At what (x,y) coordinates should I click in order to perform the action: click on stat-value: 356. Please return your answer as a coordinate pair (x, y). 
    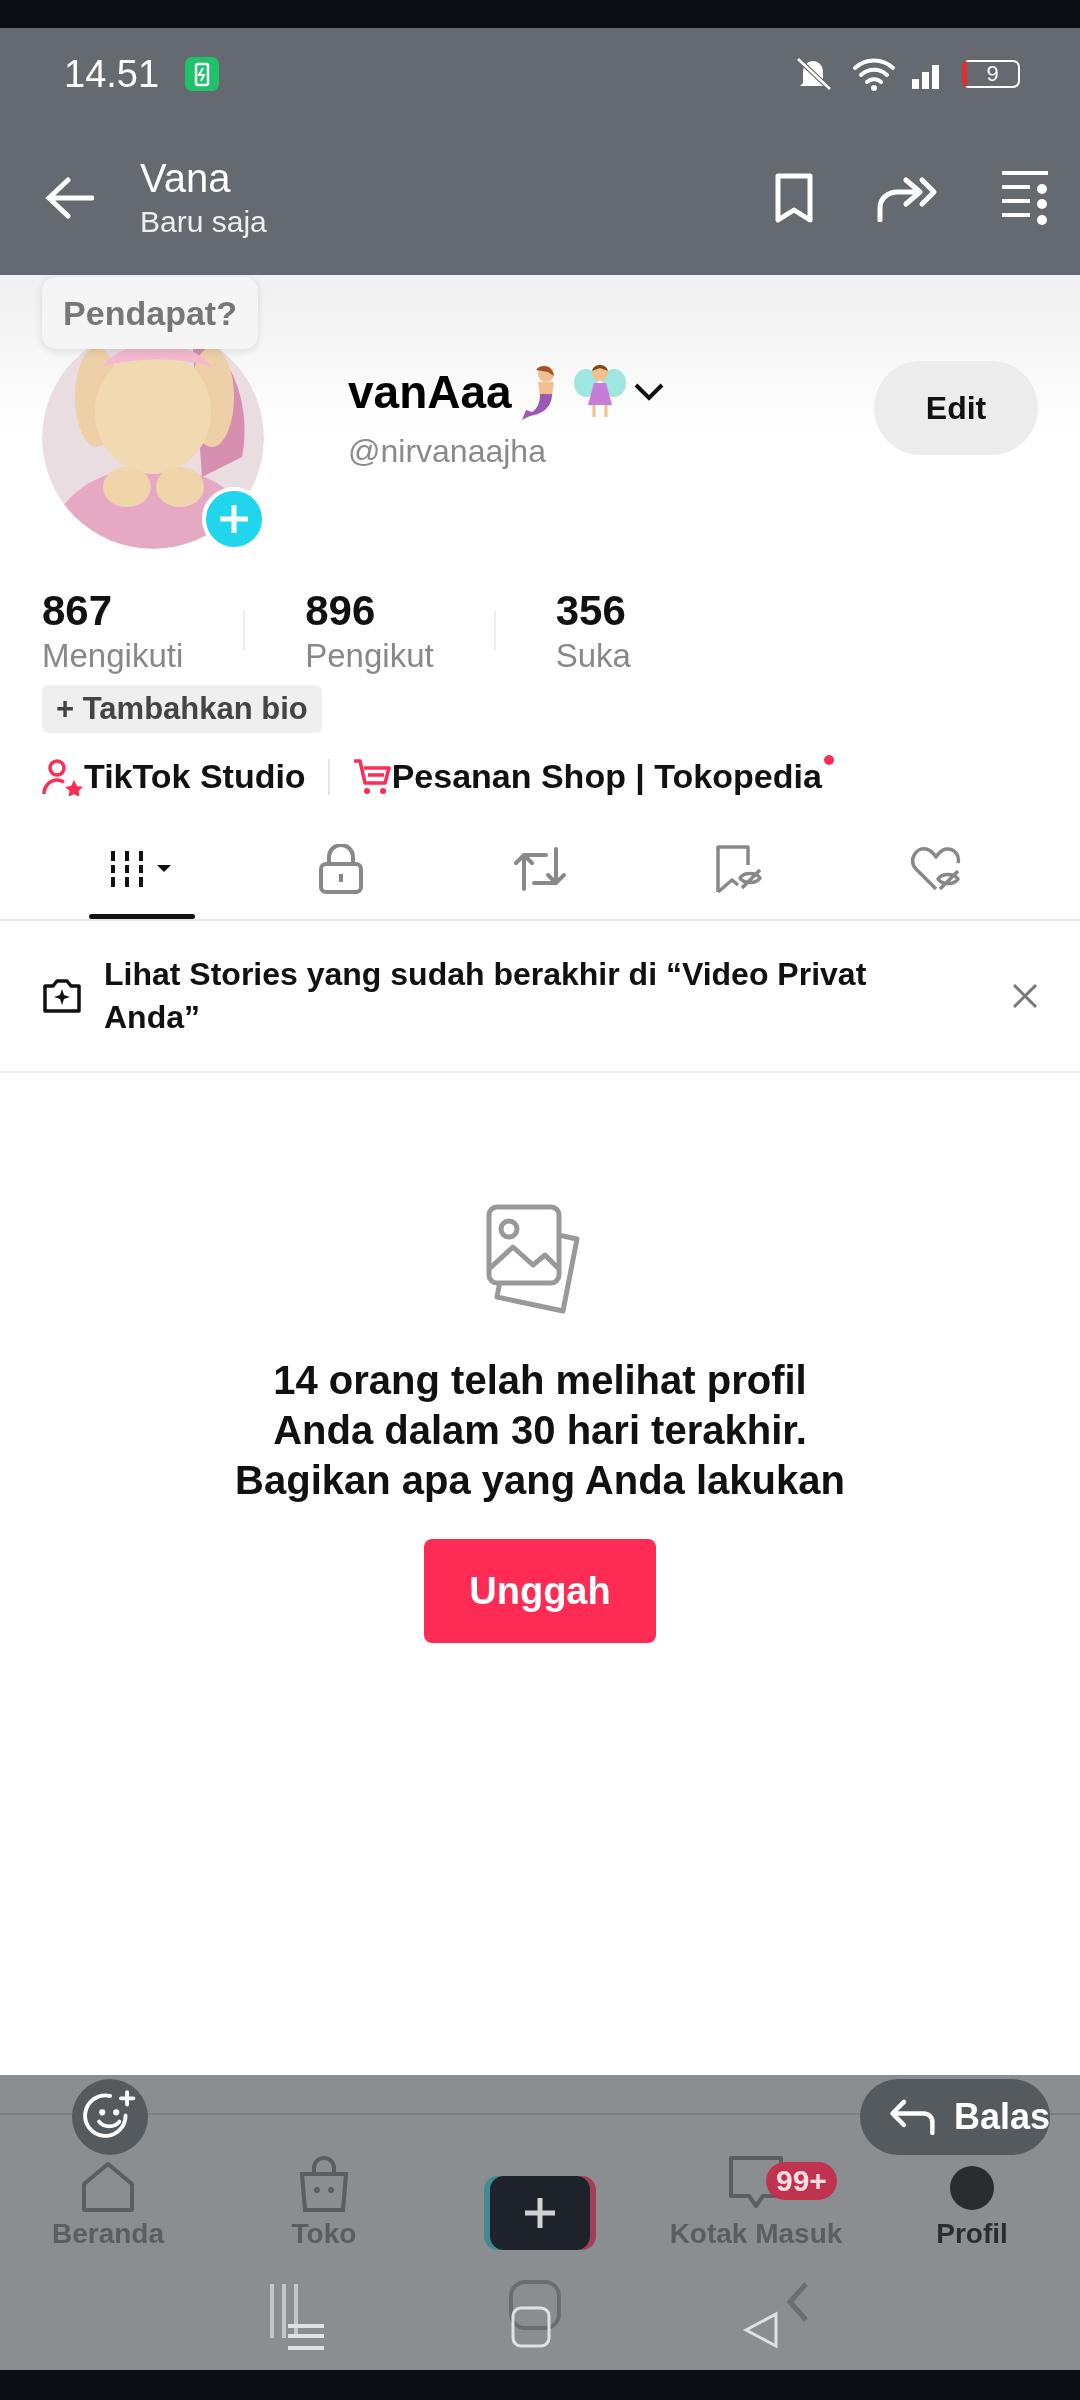
    Looking at the image, I should click on (591, 611).